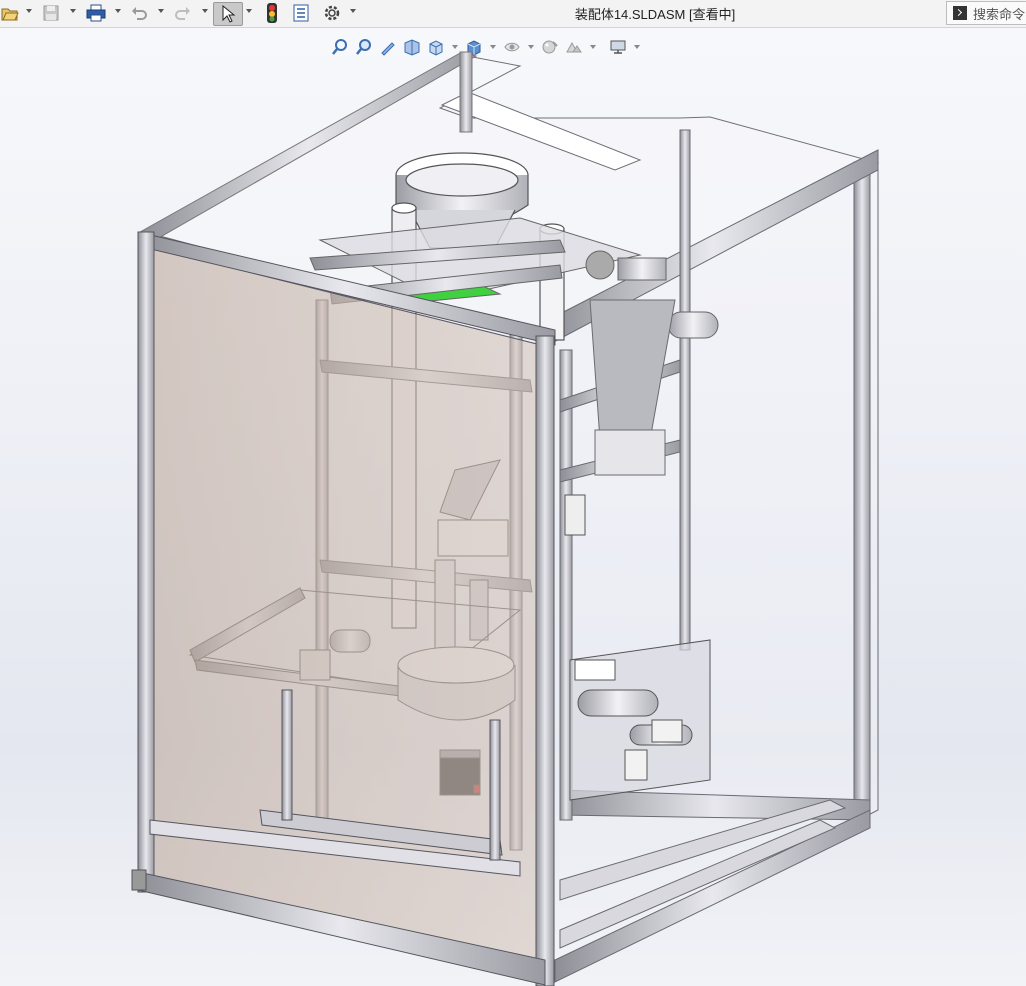  Describe the element at coordinates (655, 14) in the screenshot. I see `document-title: 装配体14.SLDASM [查看中]` at that location.